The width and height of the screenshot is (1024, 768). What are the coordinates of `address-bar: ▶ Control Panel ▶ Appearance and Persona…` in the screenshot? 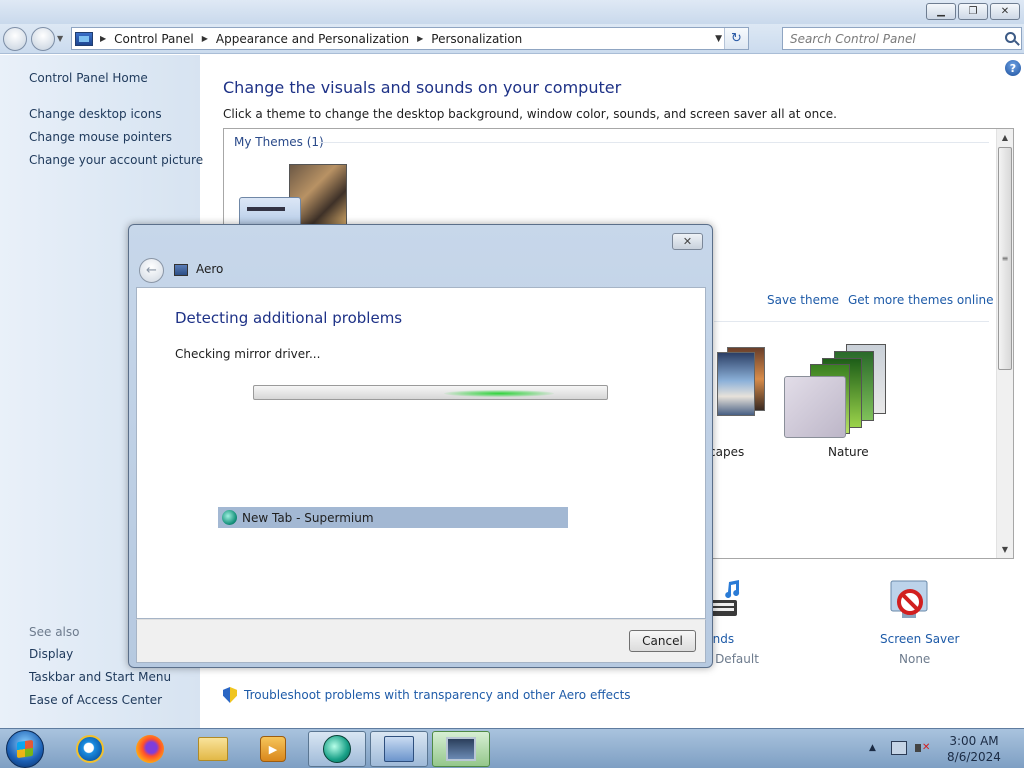 It's located at (410, 38).